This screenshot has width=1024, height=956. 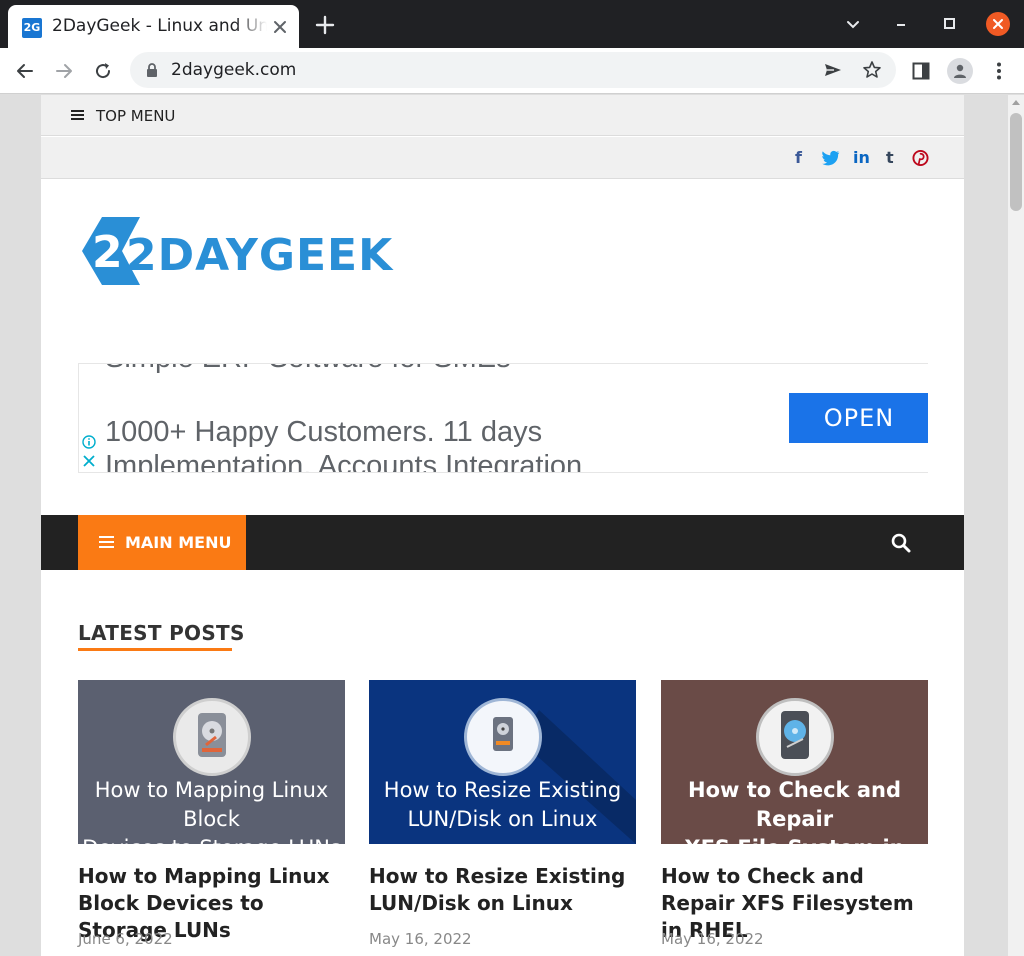 I want to click on window-close-button, so click(x=998, y=24).